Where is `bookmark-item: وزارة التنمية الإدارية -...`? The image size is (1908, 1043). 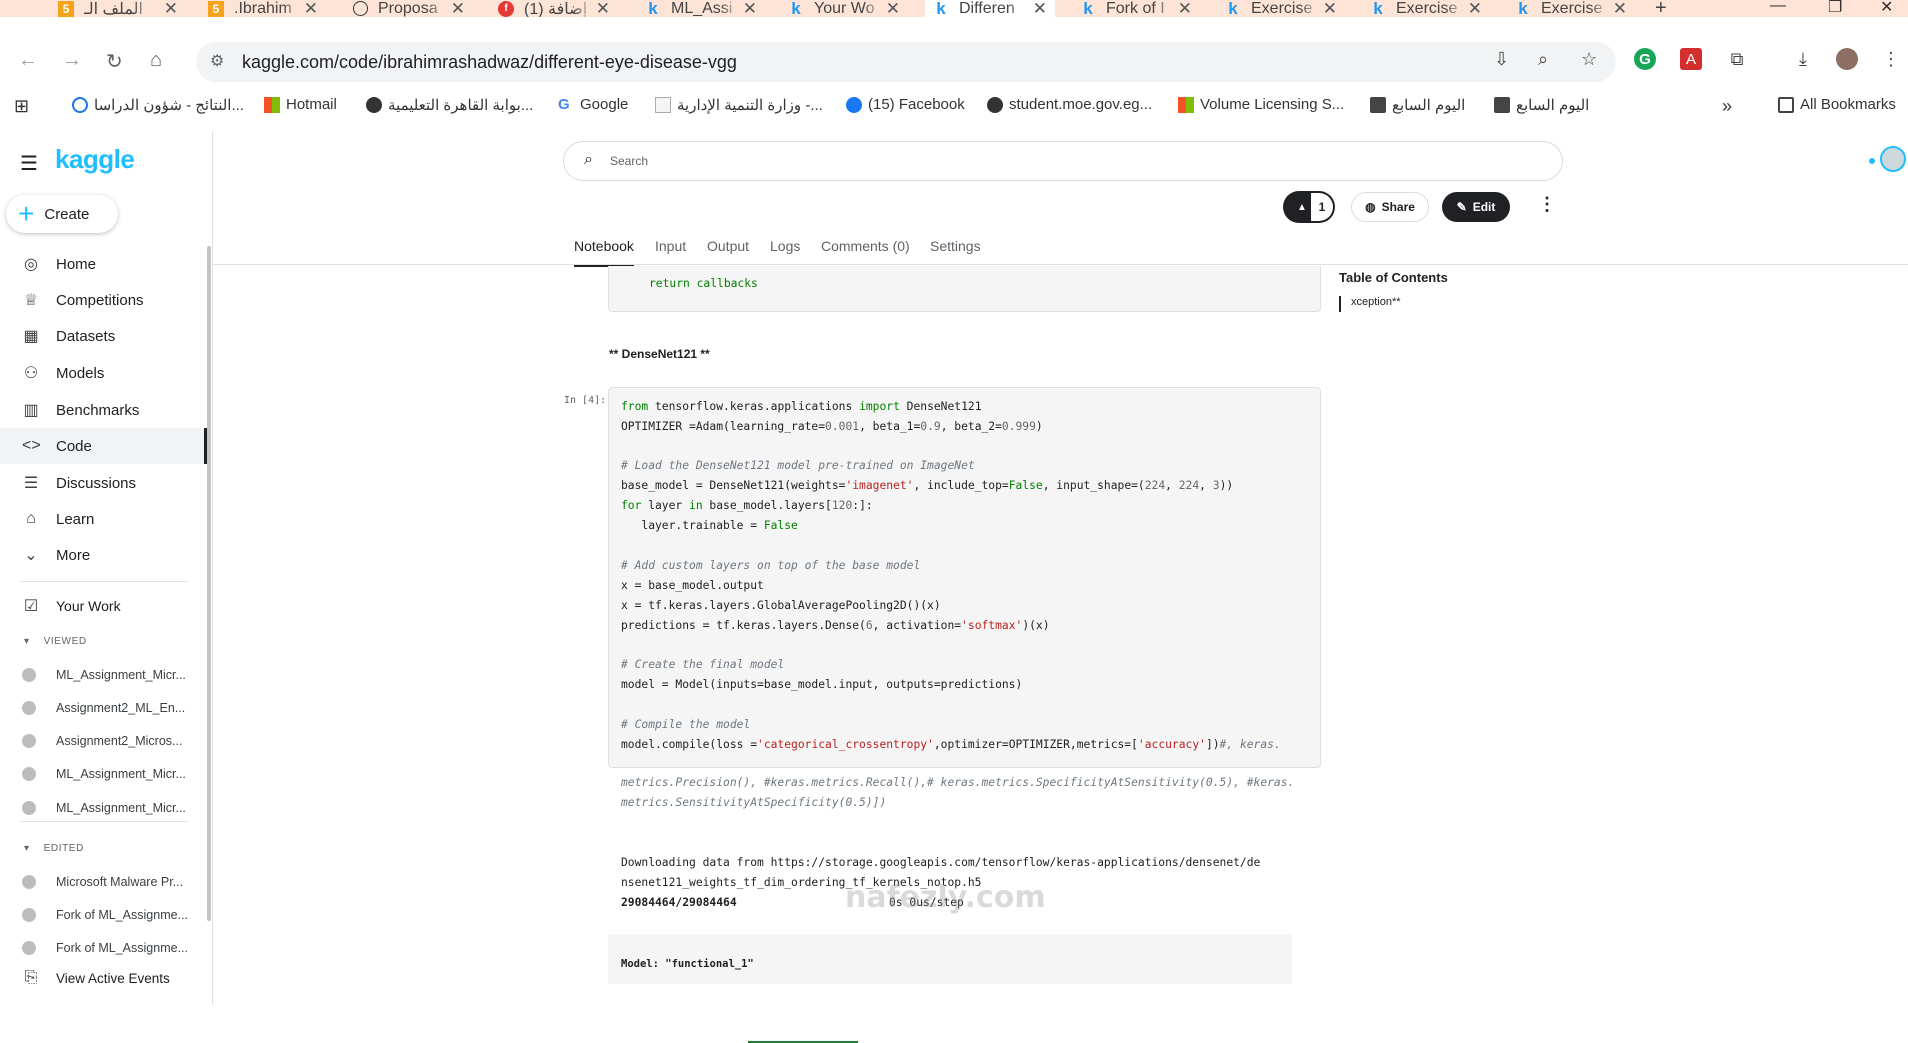
bookmark-item: وزارة التنمية الإدارية -... is located at coordinates (739, 105).